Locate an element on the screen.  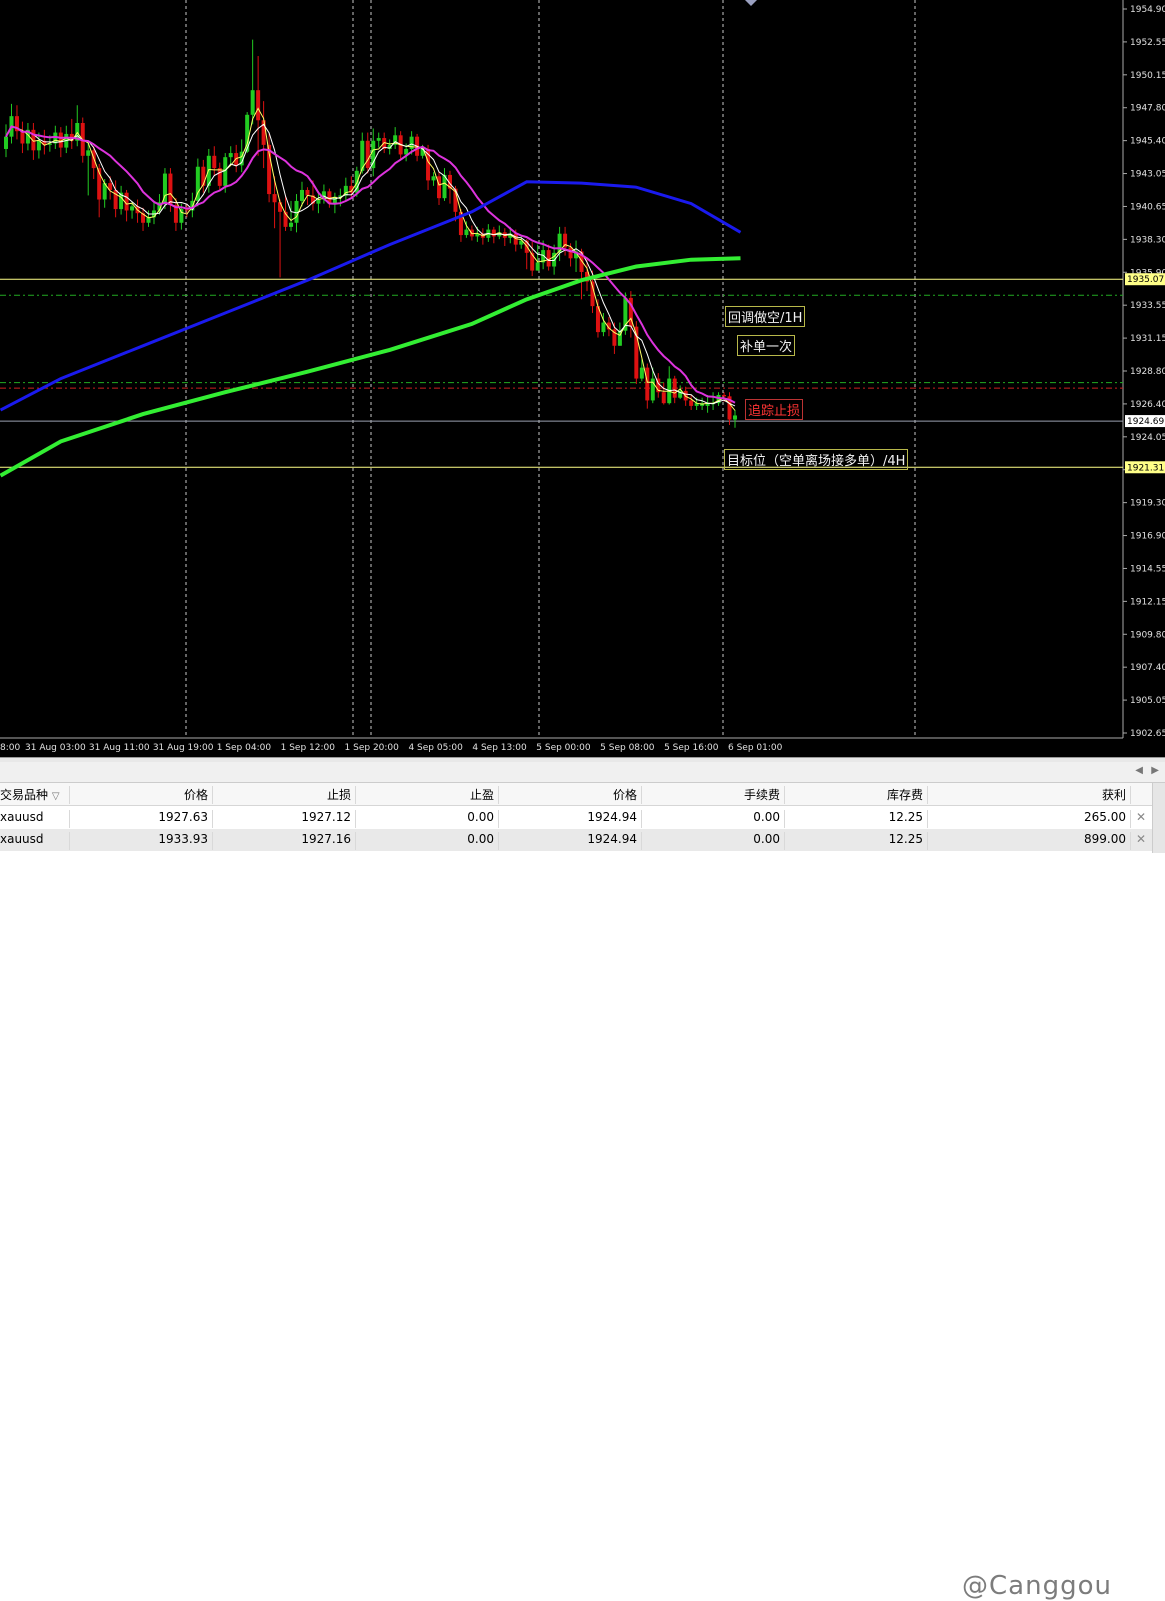
price-tick-label: 1902.65 is located at coordinates (1147, 734).